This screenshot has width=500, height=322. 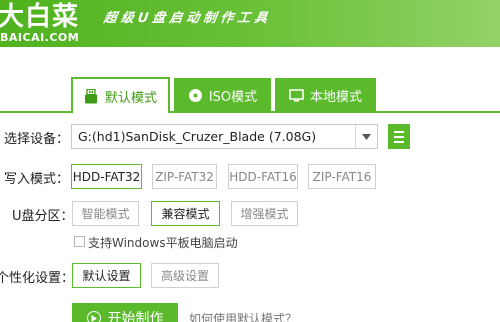 I want to click on partition-compat: 兼容模式, so click(x=185, y=213).